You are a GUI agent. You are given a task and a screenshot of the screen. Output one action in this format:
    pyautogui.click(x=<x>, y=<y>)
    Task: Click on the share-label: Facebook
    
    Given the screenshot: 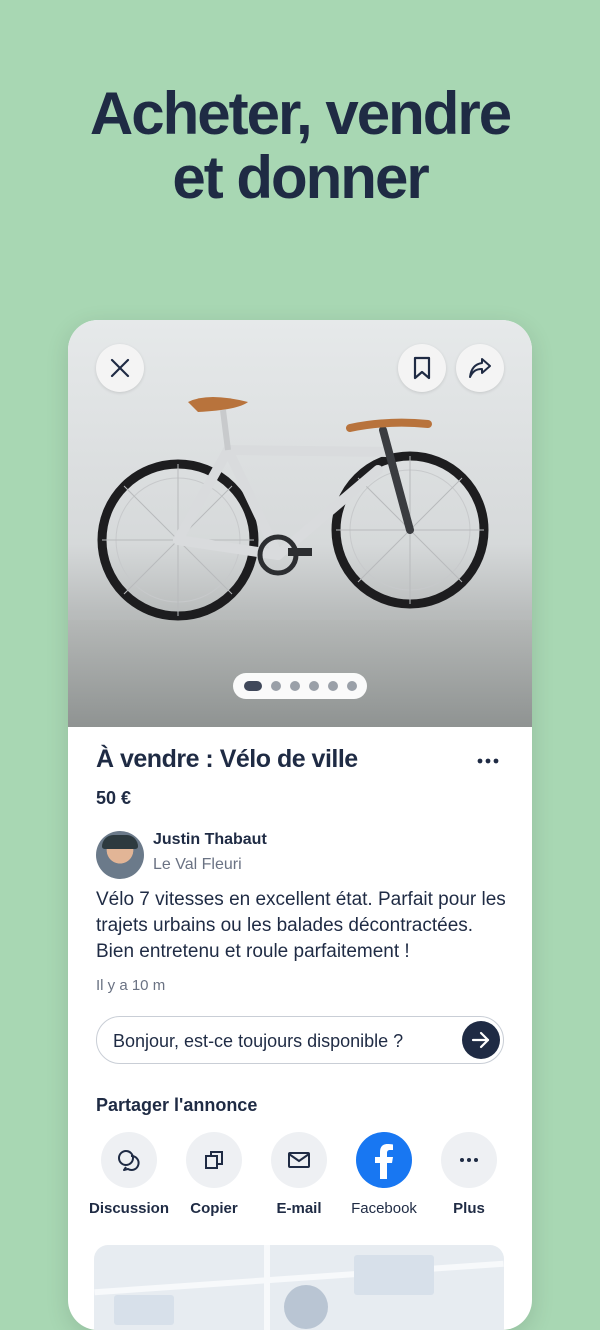 What is the action you would take?
    pyautogui.click(x=384, y=1208)
    